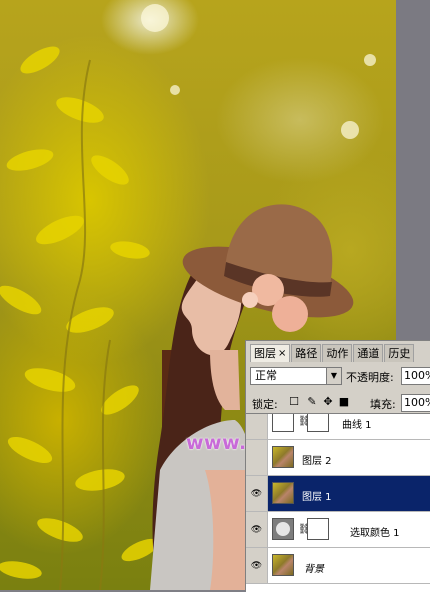 The image size is (430, 592). Describe the element at coordinates (338, 427) in the screenshot. I see `layer-row-curves: ⛓ 曲线 1` at that location.